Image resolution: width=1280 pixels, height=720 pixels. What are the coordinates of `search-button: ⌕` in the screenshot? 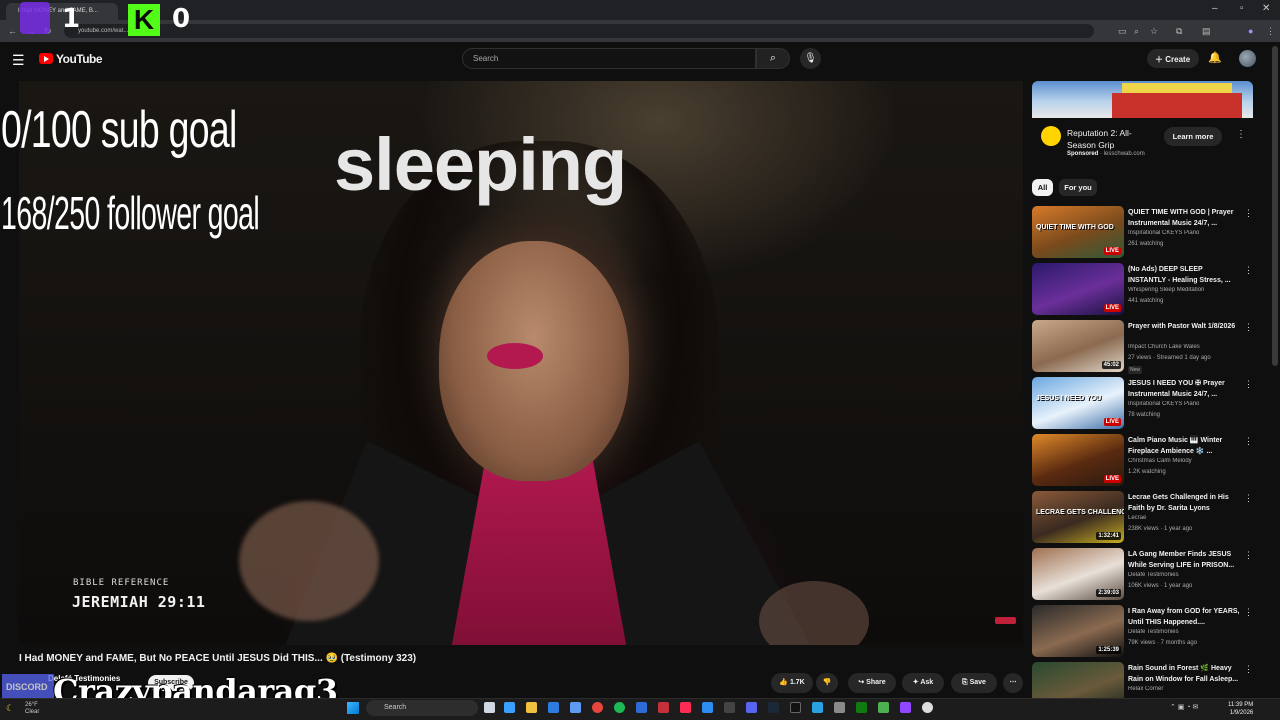 It's located at (773, 58).